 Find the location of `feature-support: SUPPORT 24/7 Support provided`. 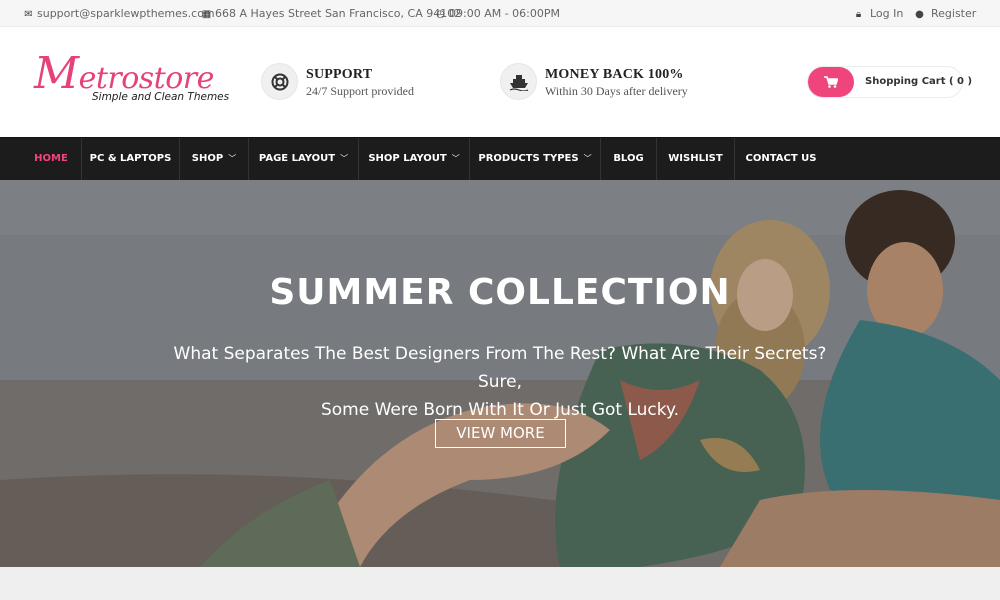

feature-support: SUPPORT 24/7 Support provided is located at coordinates (361, 83).